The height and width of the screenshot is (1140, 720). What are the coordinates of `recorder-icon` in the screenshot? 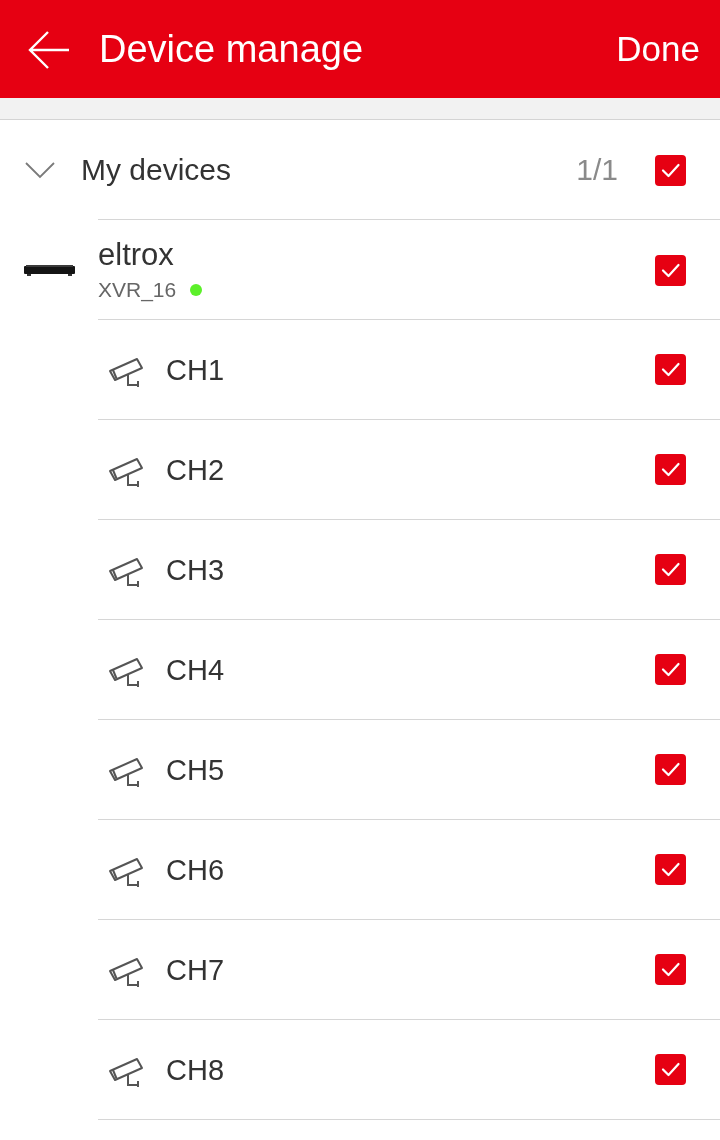 It's located at (49, 270).